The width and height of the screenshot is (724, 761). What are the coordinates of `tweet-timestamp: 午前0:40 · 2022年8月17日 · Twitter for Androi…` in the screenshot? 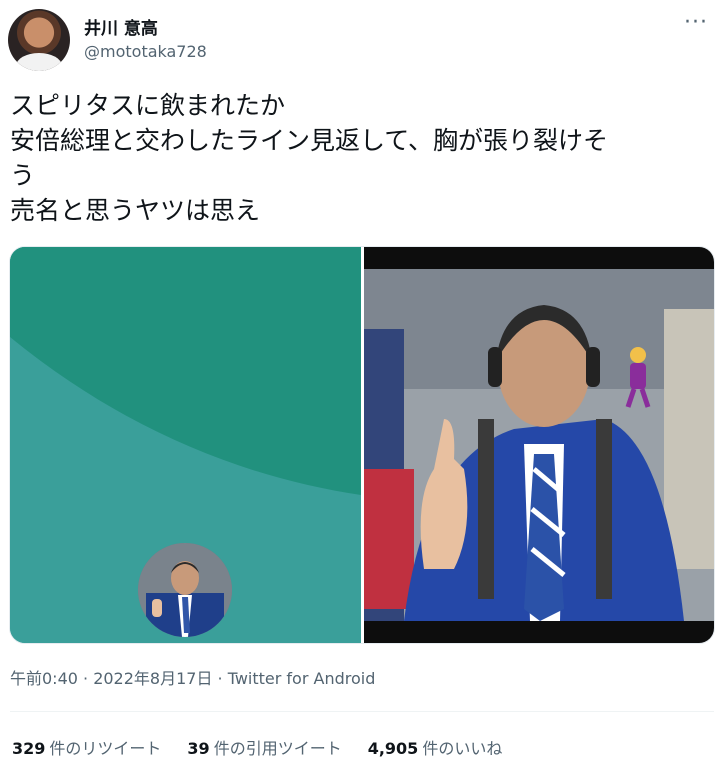 It's located at (192, 677).